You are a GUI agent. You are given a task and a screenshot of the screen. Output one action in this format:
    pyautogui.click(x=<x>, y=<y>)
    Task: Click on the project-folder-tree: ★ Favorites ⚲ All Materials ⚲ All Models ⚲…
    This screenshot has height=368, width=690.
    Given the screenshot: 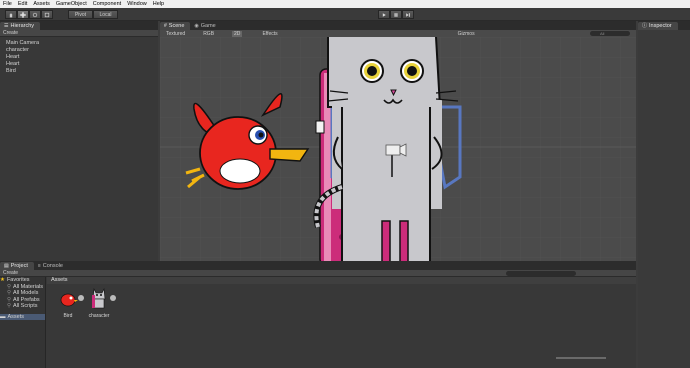 What is the action you would take?
    pyautogui.click(x=23, y=322)
    